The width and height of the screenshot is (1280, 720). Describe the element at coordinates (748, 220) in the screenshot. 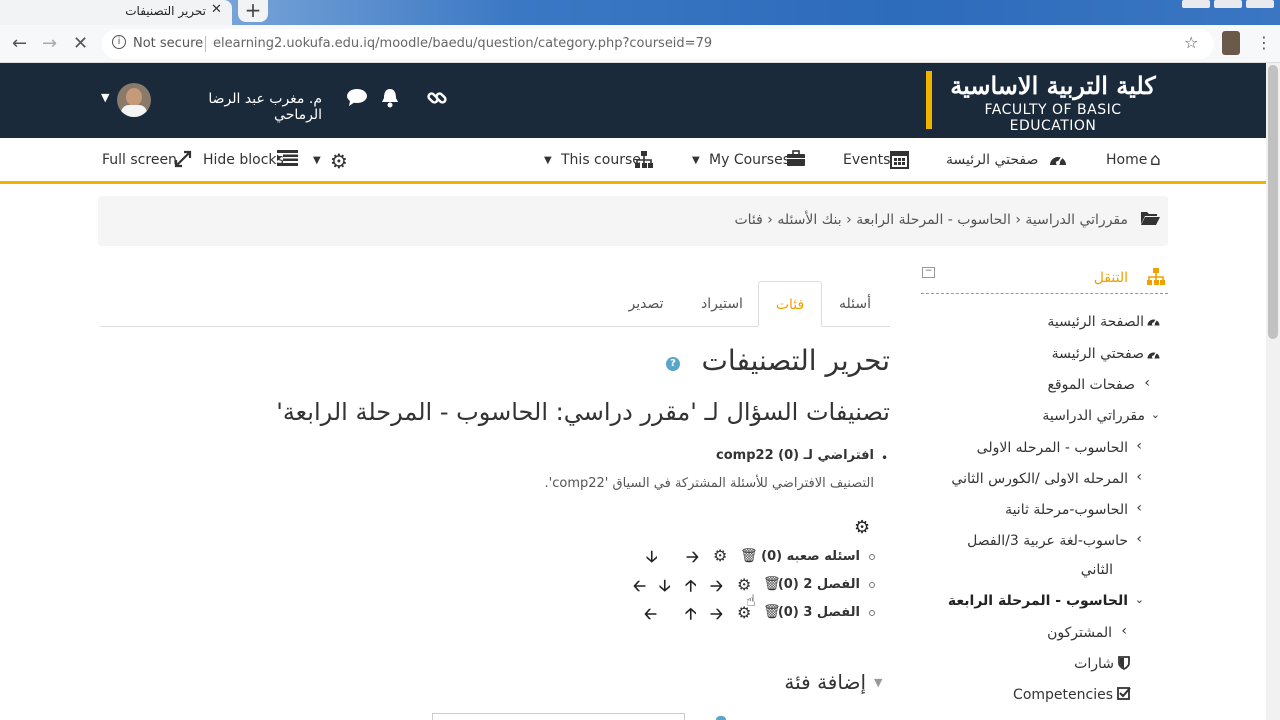

I see `breadcrumb-item: فئات` at that location.